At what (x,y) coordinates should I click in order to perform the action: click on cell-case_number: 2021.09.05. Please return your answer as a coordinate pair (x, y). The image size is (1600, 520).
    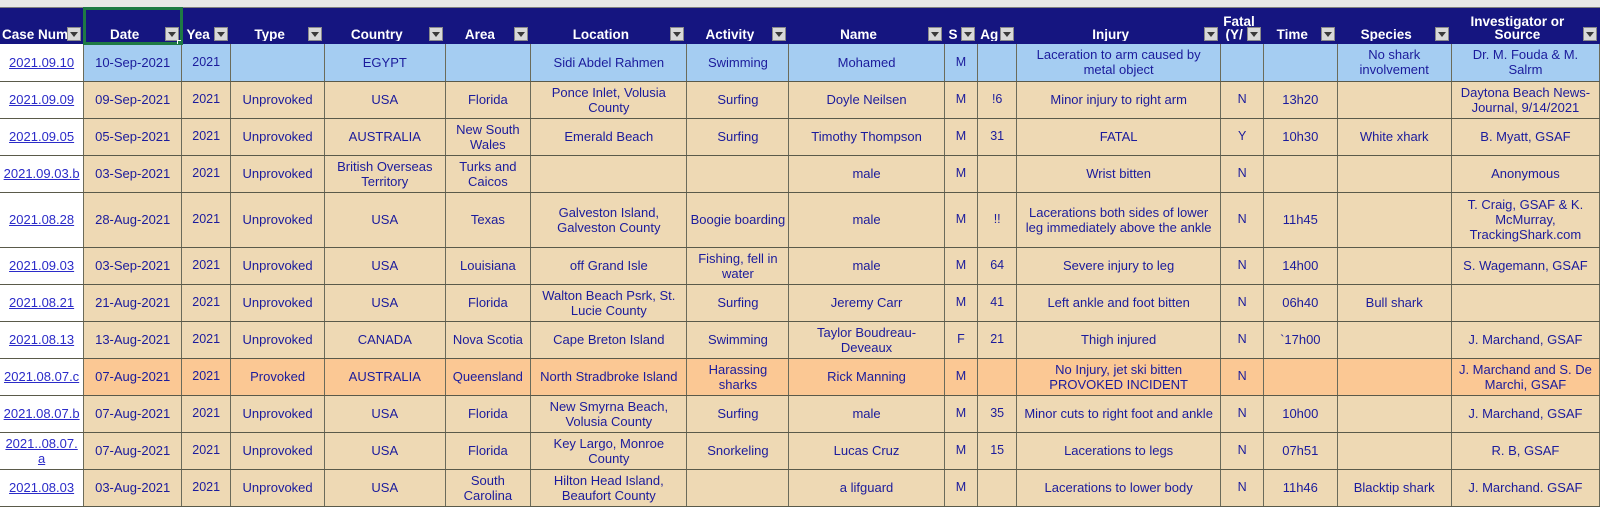
    Looking at the image, I should click on (42, 137).